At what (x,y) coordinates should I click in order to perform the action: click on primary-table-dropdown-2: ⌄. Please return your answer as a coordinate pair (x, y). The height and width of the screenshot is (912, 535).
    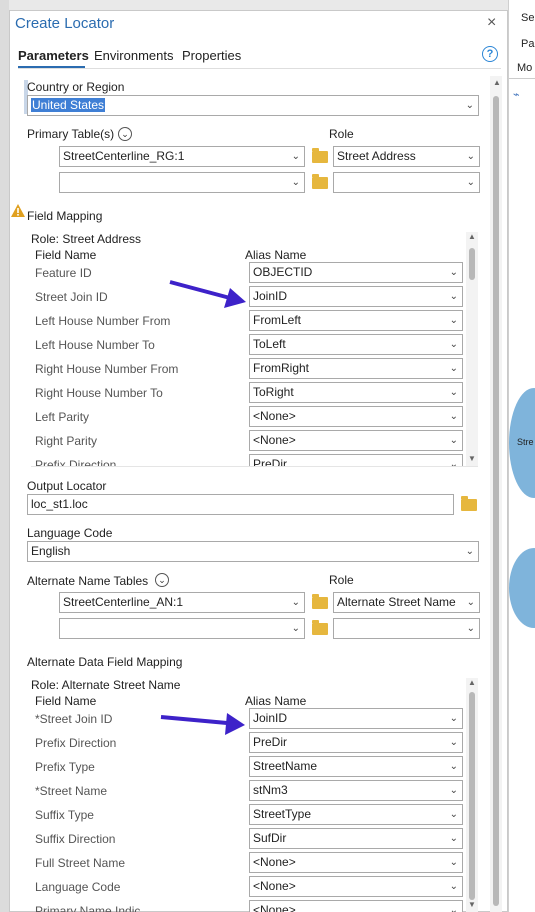
    Looking at the image, I should click on (182, 182).